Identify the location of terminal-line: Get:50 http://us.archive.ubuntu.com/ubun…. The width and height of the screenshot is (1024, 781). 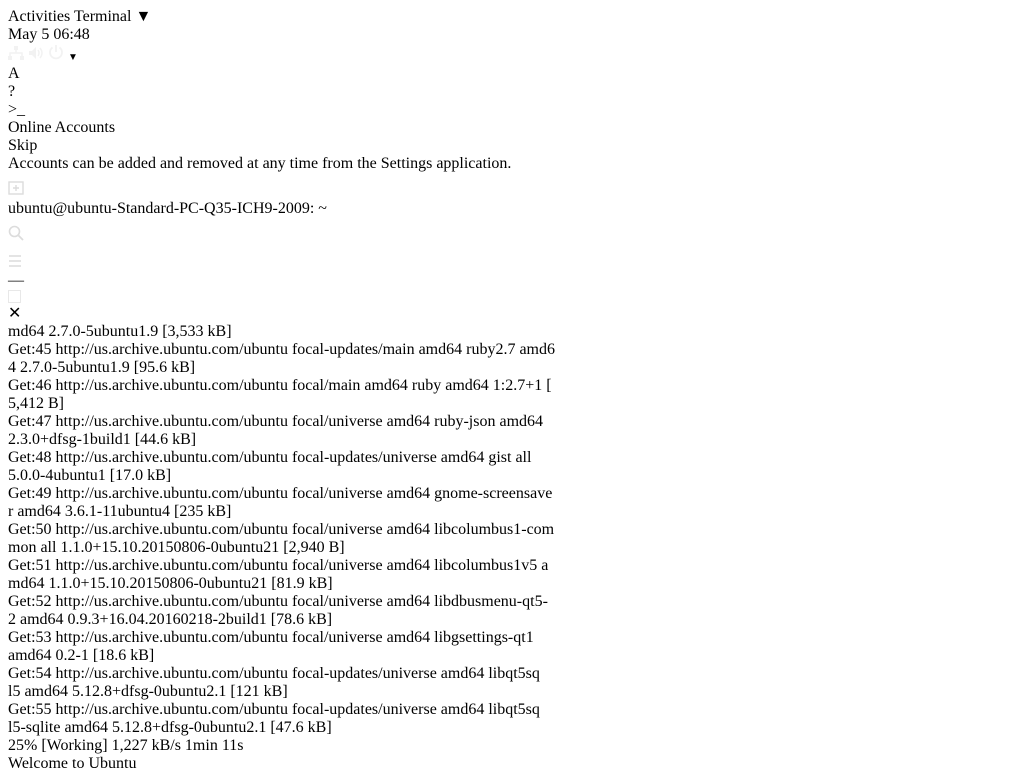
(281, 529).